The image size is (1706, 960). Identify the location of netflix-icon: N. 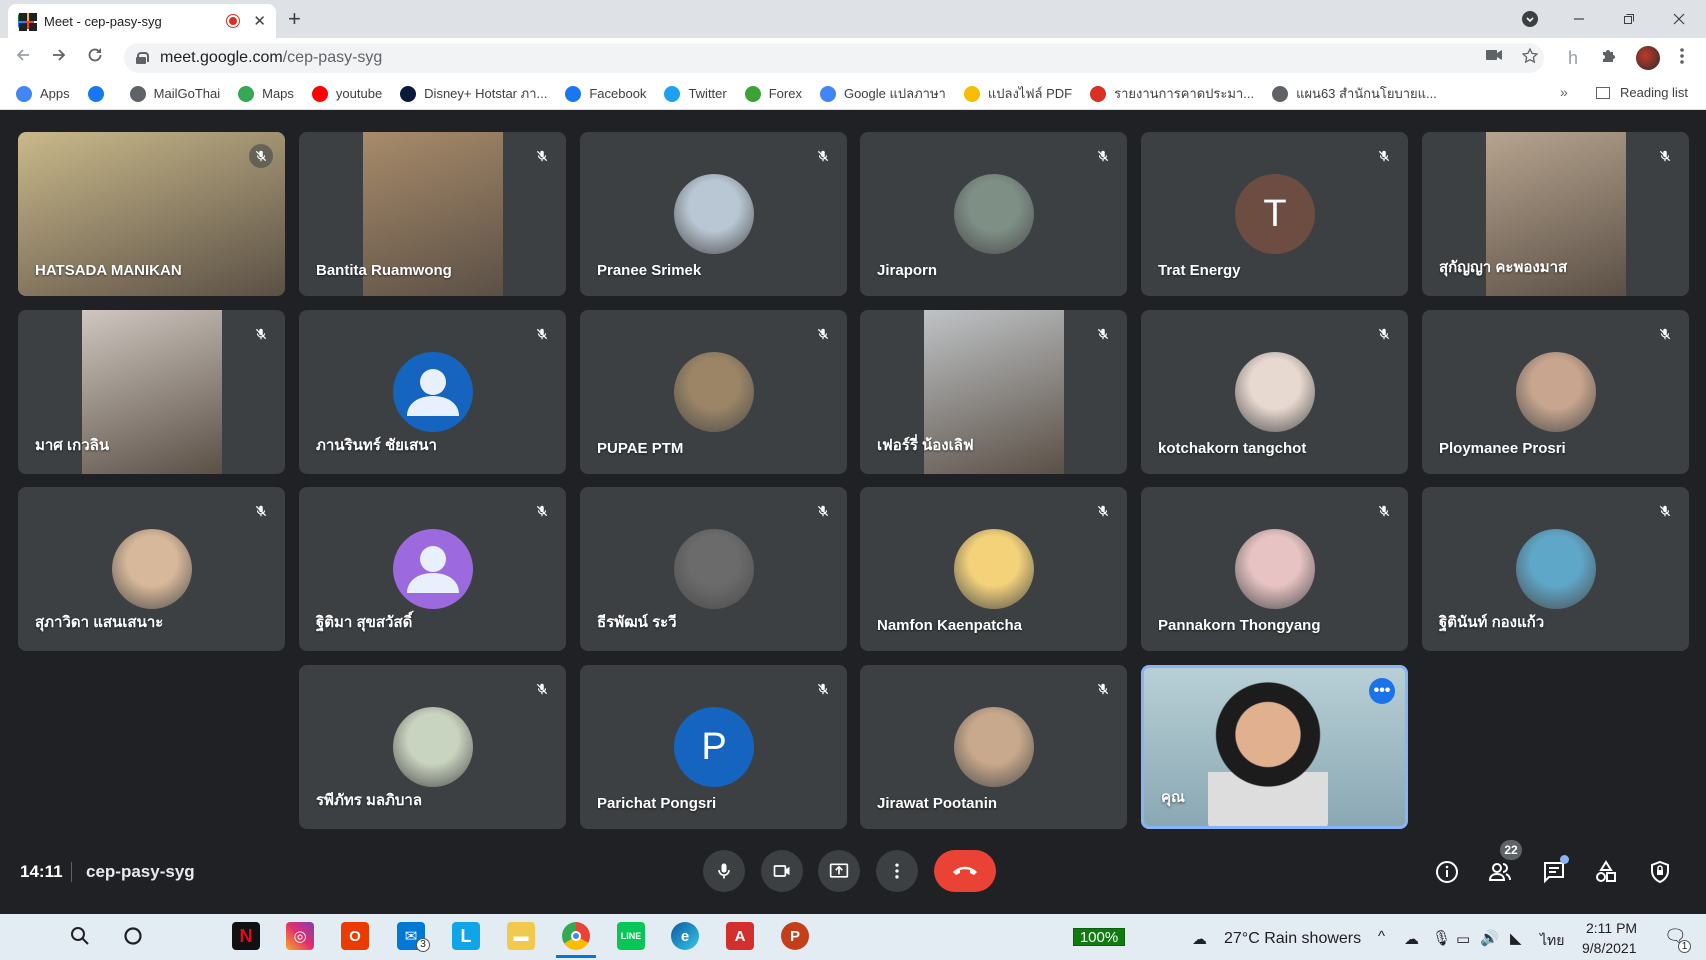
(246, 936).